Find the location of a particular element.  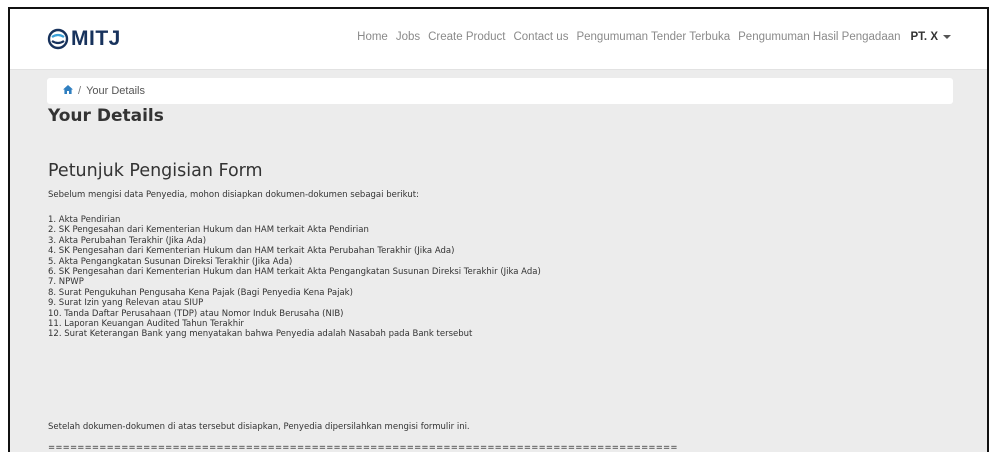

nav-pengumuman-hasil: Pengumuman Hasil Pengadaan is located at coordinates (819, 37).